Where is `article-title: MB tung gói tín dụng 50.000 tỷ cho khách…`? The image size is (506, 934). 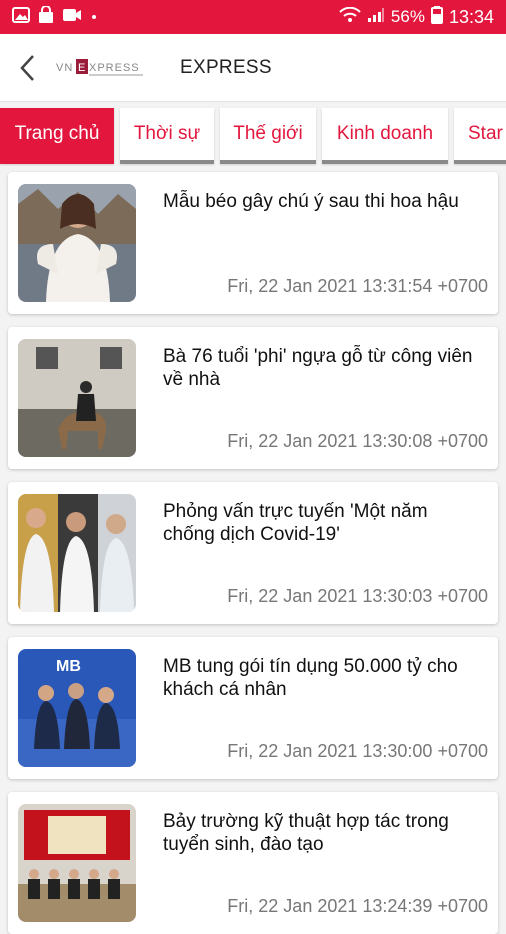 article-title: MB tung gói tín dụng 50.000 tỷ cho khách… is located at coordinates (310, 678).